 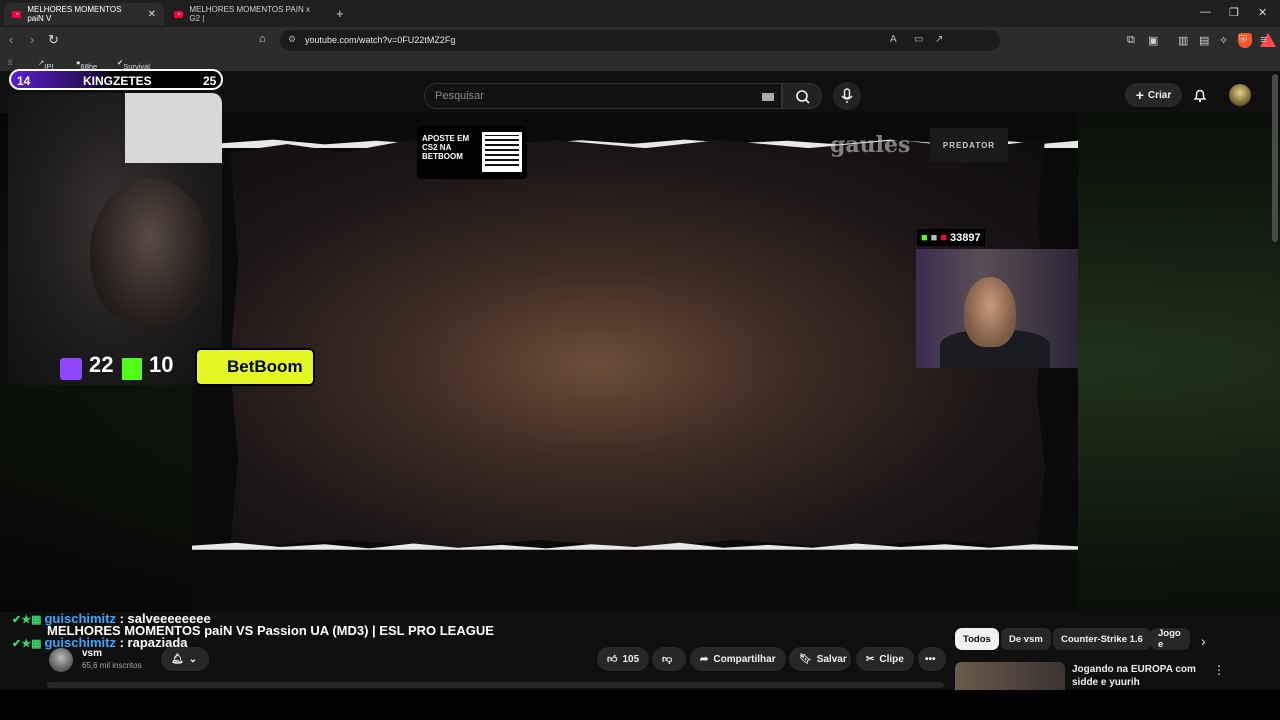 I want to click on back-icon: ‹, so click(x=11, y=39).